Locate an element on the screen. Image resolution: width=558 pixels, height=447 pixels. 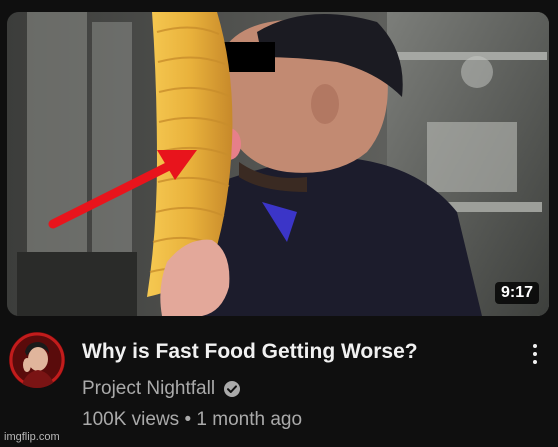
channel-name: Project Nightfall is located at coordinates (148, 389).